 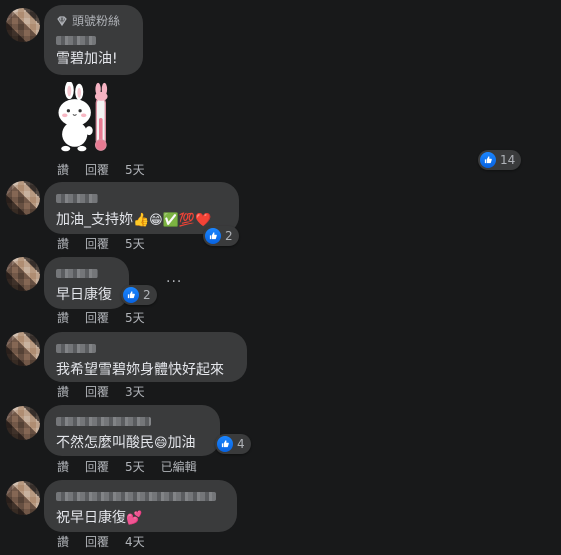 I want to click on top-fan-badge: 頭號粉絲, so click(x=93, y=21).